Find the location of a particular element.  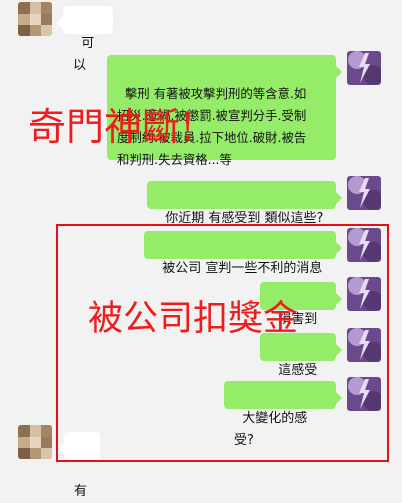

message-text: 被公司 宣判一些不利的消息 is located at coordinates (242, 268).